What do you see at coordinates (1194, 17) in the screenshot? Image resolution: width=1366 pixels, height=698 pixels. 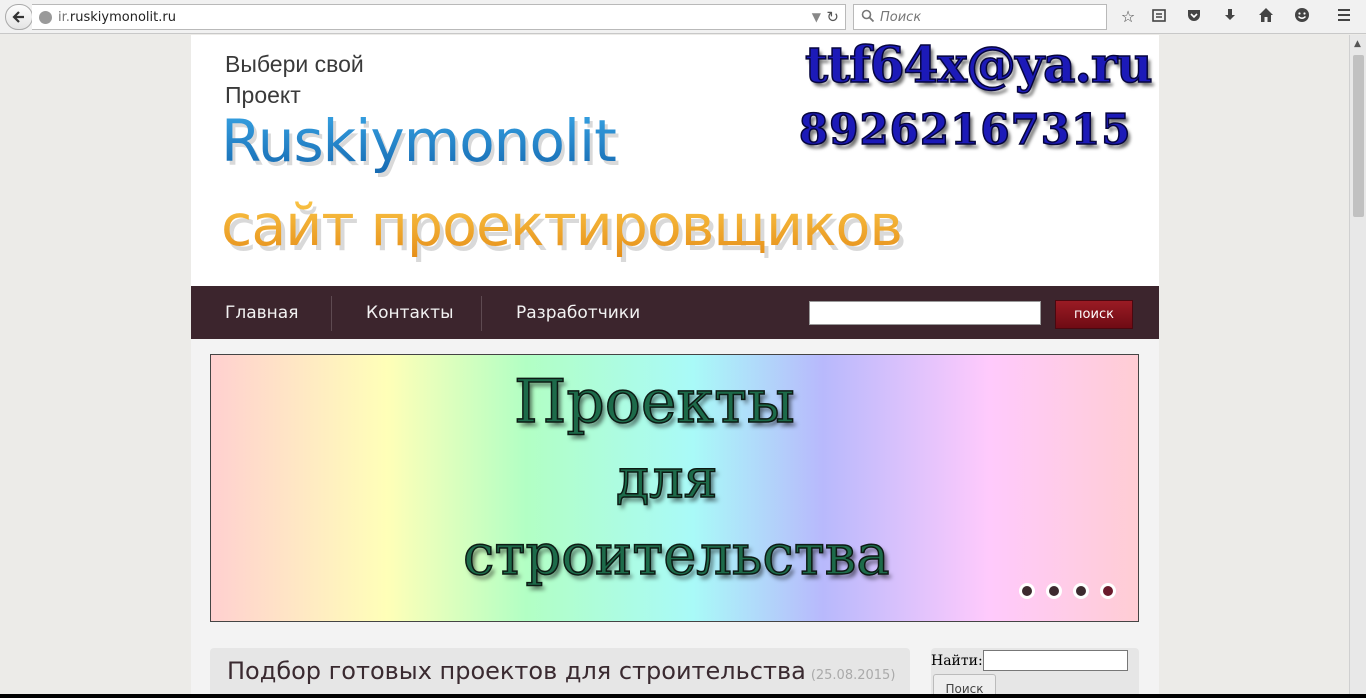 I see `pocket-icon` at bounding box center [1194, 17].